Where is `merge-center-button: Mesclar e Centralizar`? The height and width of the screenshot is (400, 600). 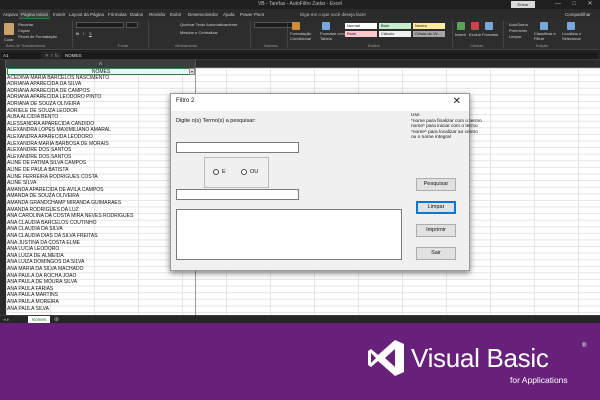
merge-center-button: Mesclar e Centralizar is located at coordinates (199, 32).